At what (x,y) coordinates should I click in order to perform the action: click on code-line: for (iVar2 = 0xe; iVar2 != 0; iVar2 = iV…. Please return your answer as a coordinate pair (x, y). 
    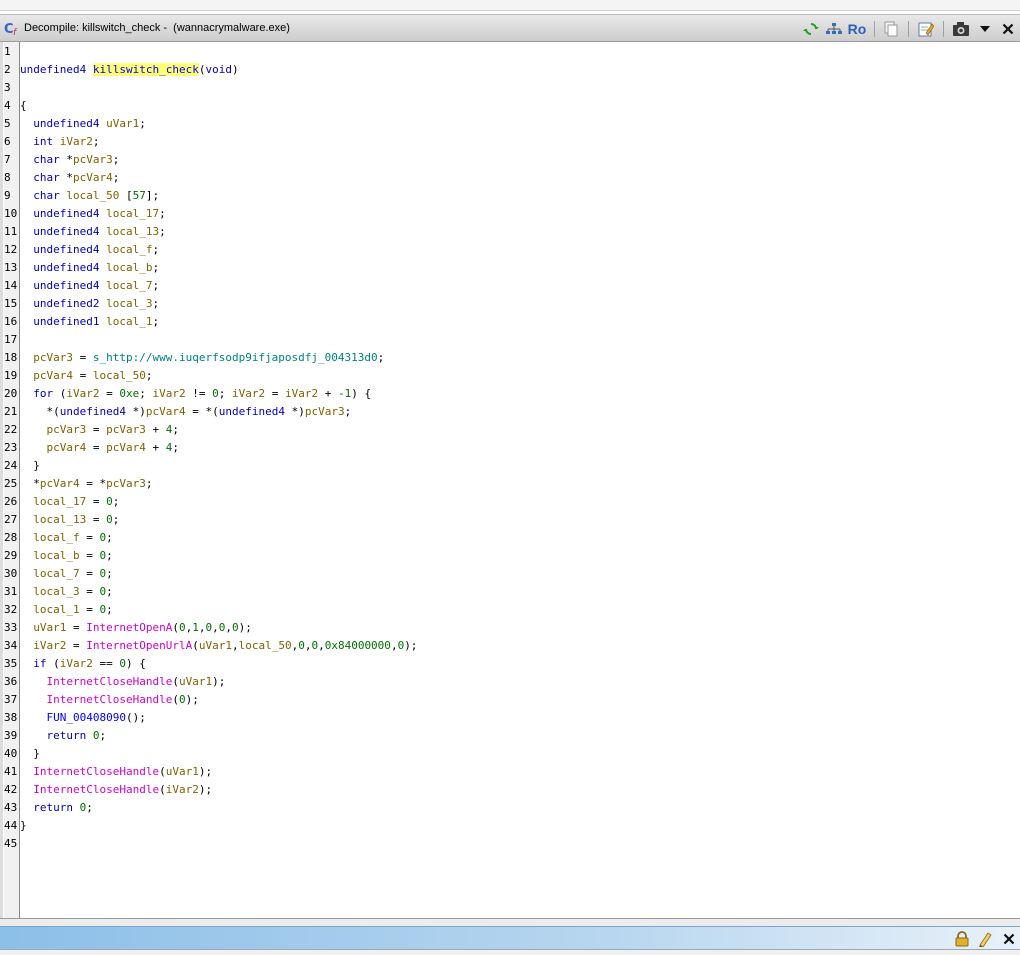
    Looking at the image, I should click on (195, 394).